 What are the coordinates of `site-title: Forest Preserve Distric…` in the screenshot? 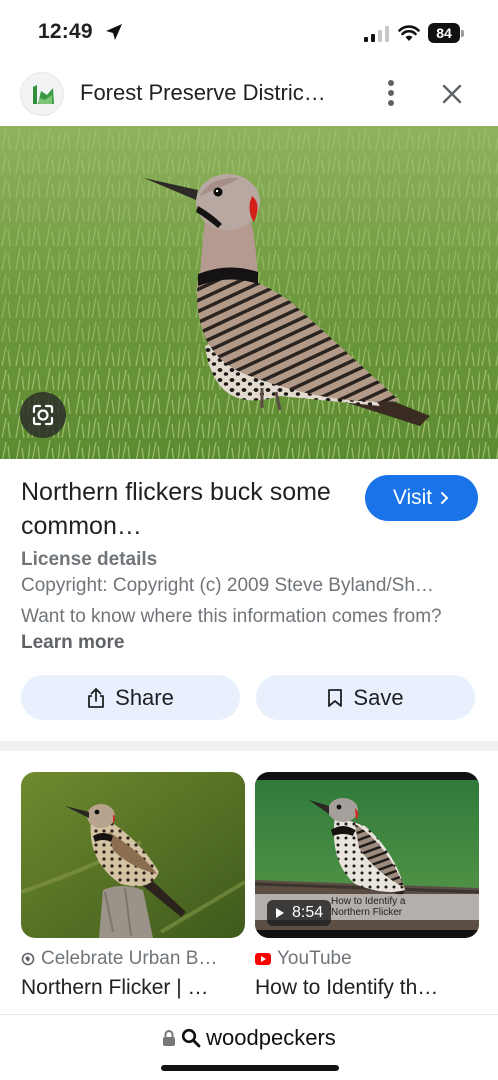 It's located at (203, 93).